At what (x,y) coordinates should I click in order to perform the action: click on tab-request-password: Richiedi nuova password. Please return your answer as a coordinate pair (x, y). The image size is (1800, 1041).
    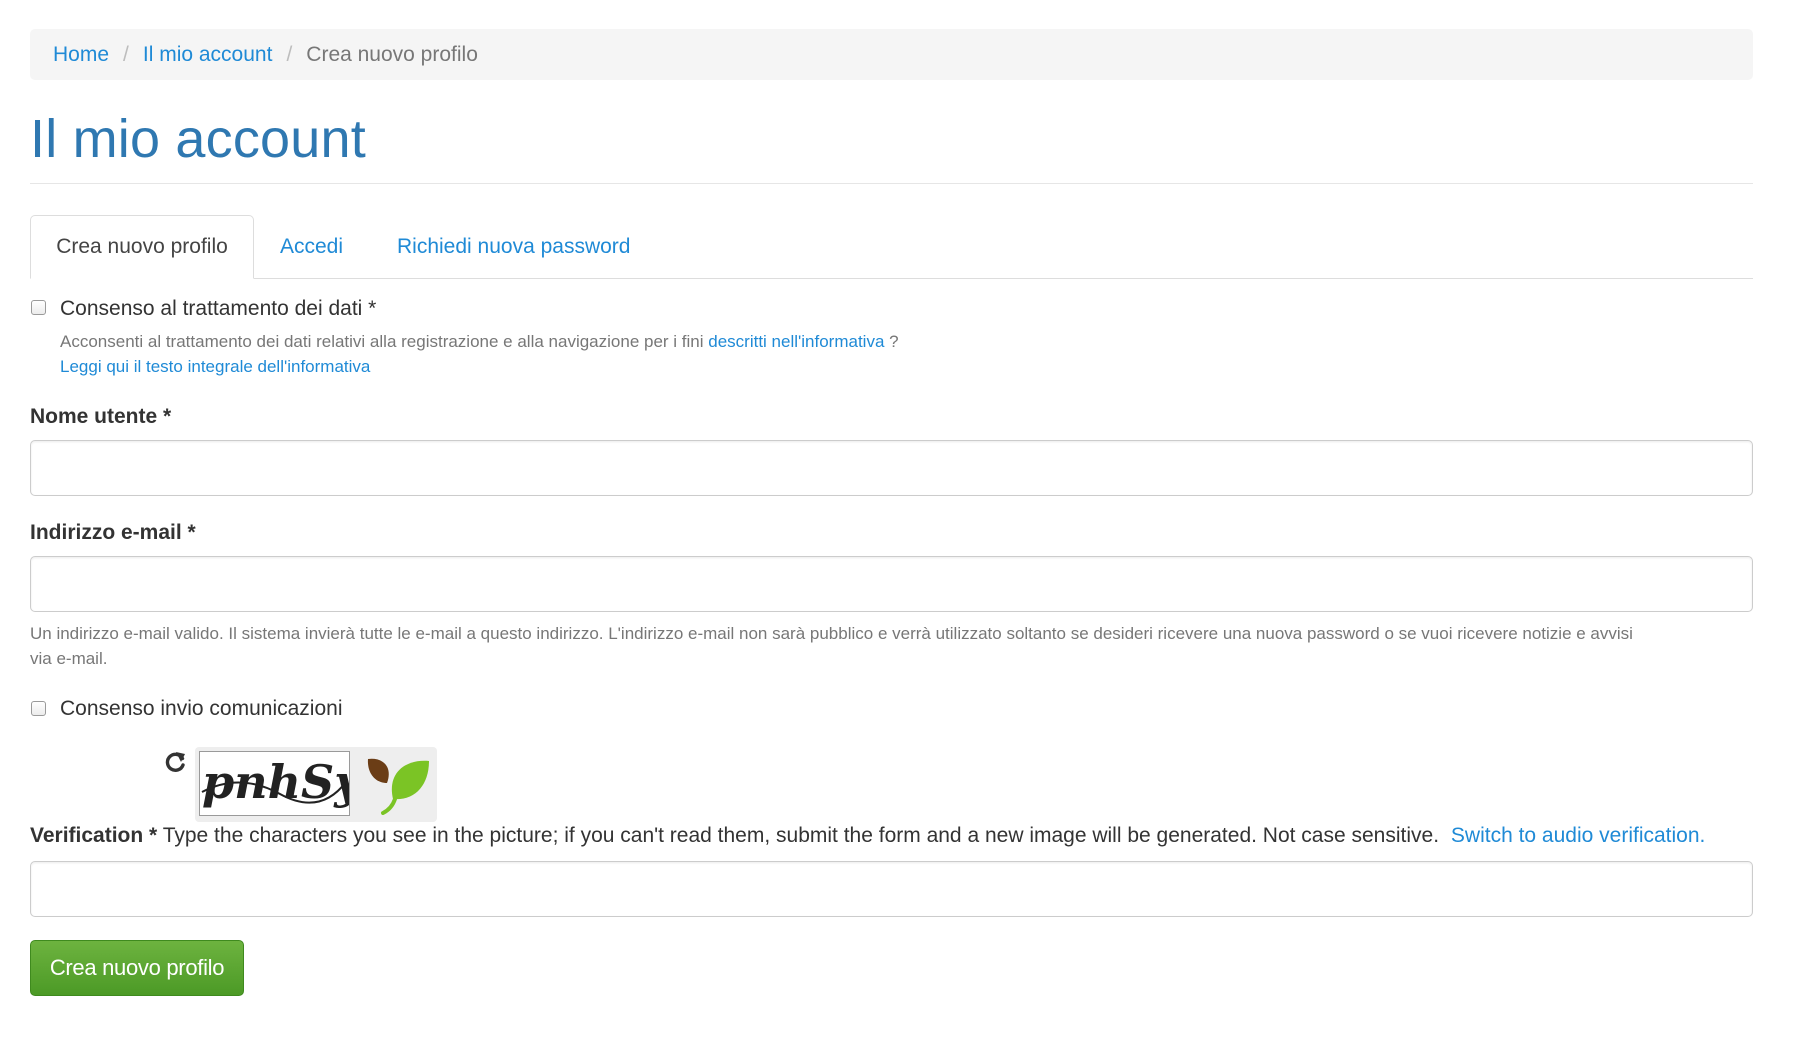
    Looking at the image, I should click on (513, 246).